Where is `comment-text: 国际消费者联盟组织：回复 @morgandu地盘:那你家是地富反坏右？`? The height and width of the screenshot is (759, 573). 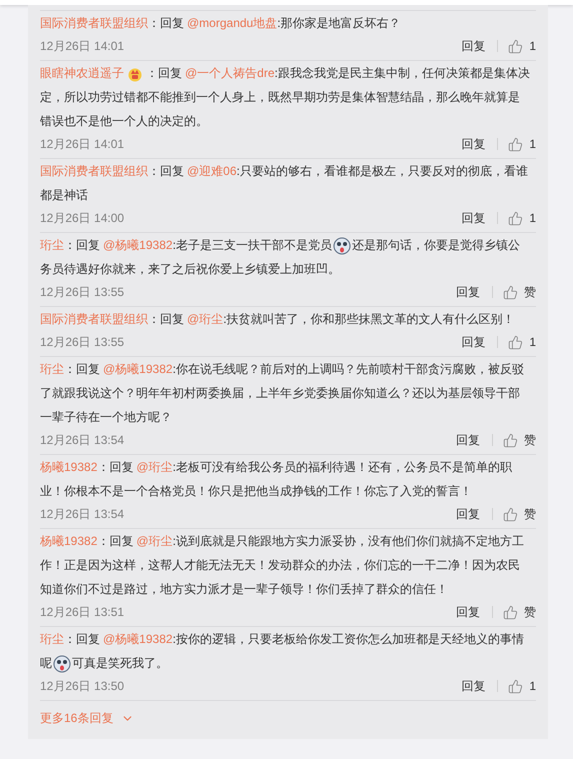 comment-text: 国际消费者联盟组织：回复 @morgandu地盘:那你家是地富反坏右？ is located at coordinates (221, 23).